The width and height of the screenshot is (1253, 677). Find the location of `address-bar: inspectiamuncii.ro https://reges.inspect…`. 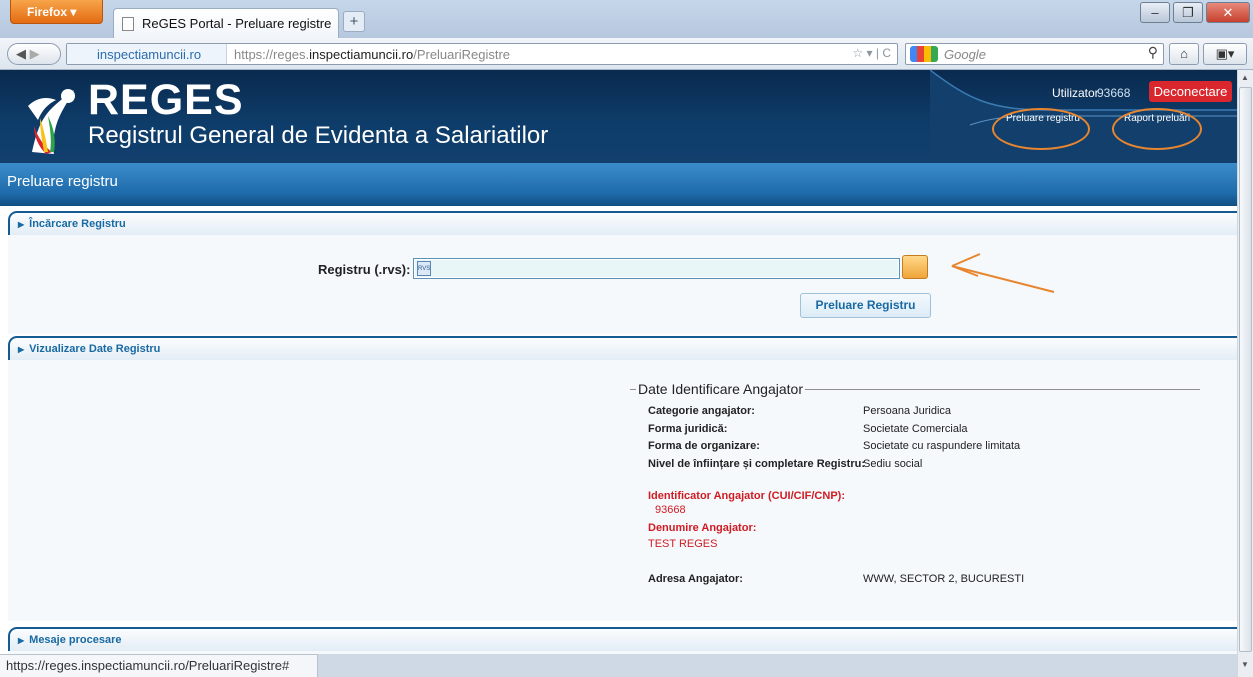

address-bar: inspectiamuncii.ro https://reges.inspect… is located at coordinates (482, 54).